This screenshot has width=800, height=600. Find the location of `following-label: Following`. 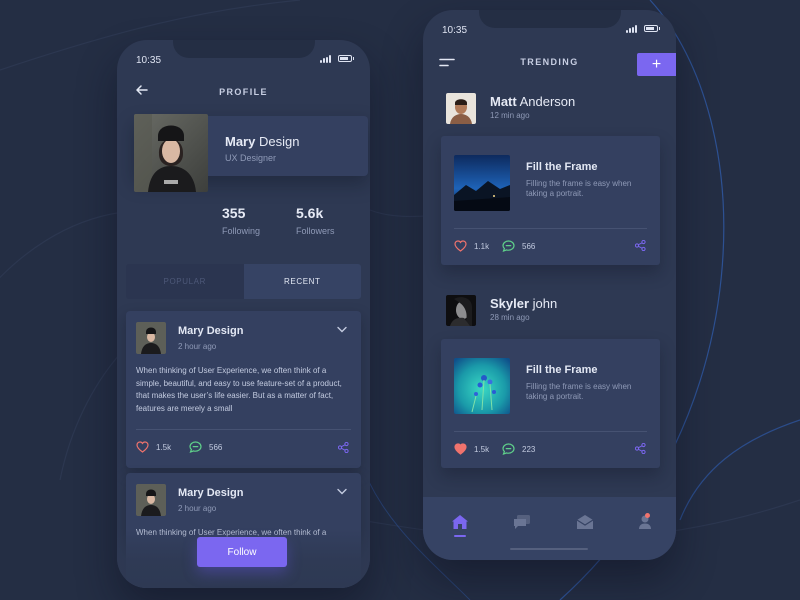

following-label: Following is located at coordinates (241, 231).